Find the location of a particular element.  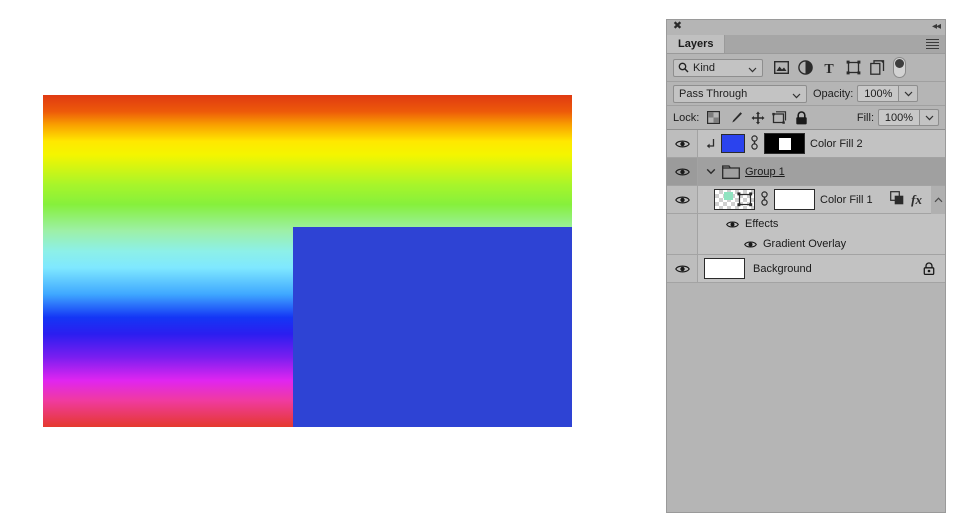

collapse-to-icons-icon: ◂◂ is located at coordinates (936, 27).